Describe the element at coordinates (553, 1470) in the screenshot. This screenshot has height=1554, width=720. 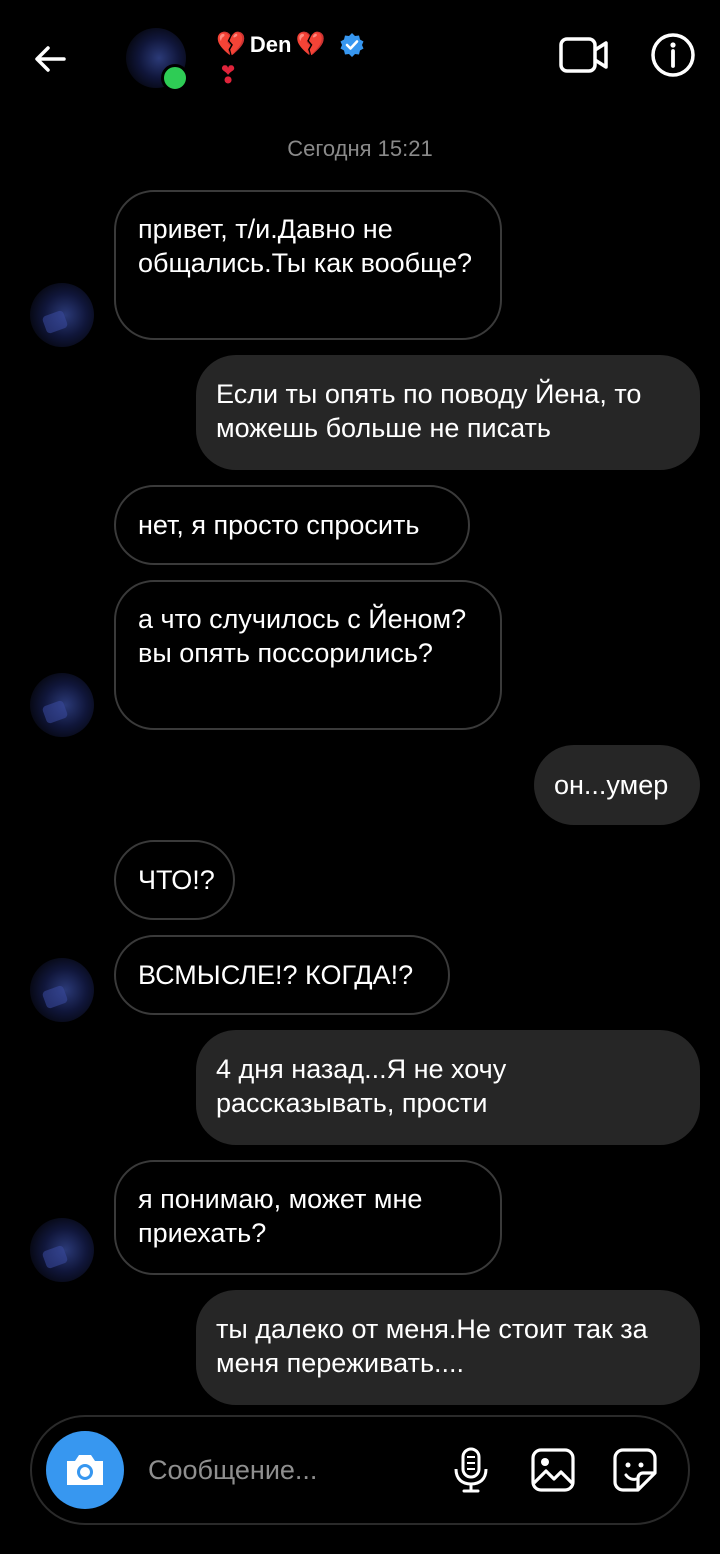
I see `gallery-icon` at that location.